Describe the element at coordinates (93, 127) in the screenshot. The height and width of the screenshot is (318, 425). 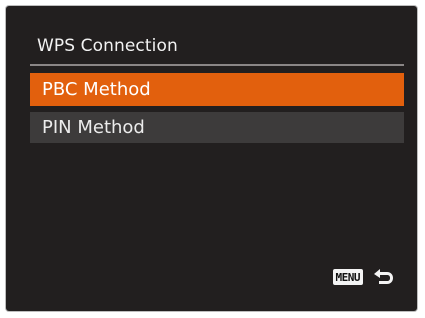
I see `menu-item-label: PIN Method` at that location.